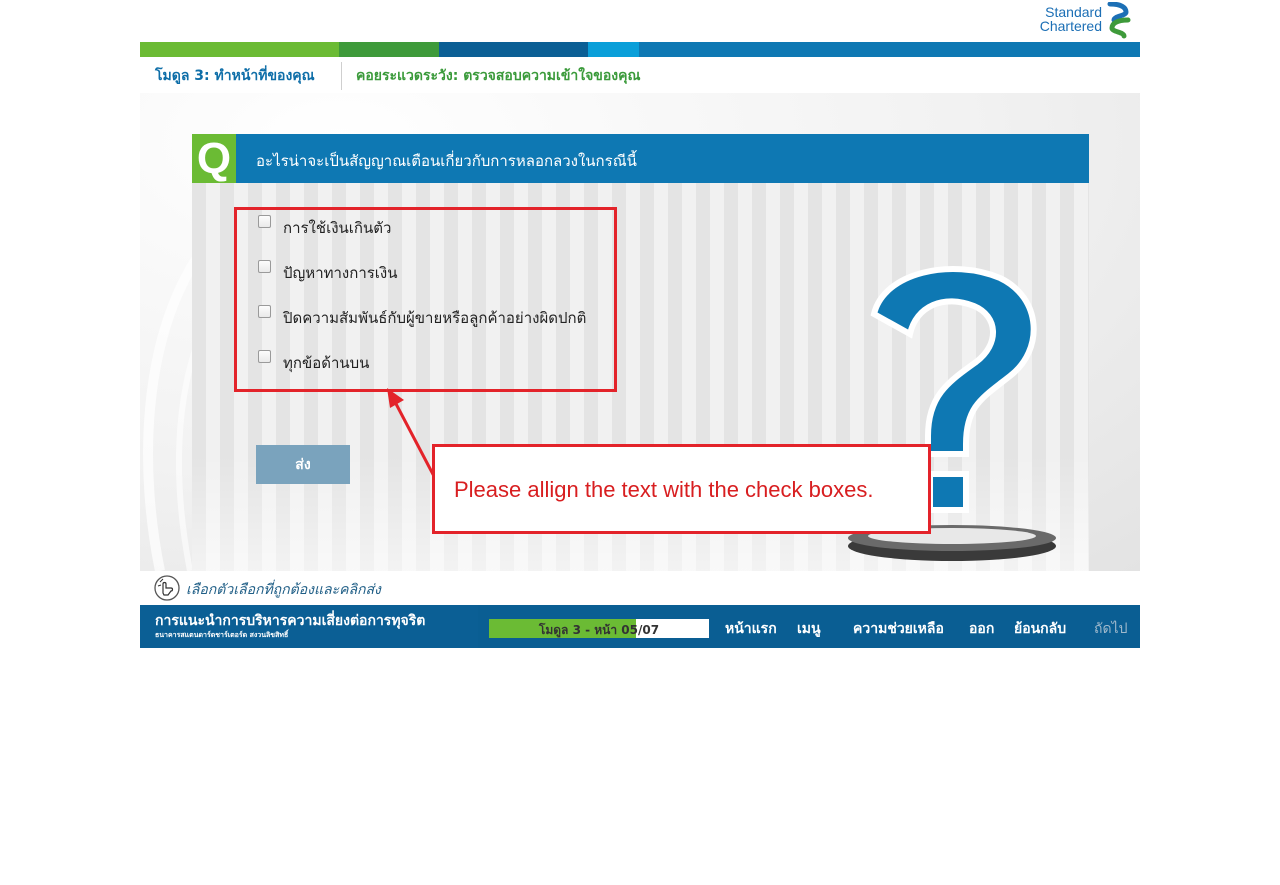 The width and height of the screenshot is (1280, 885). Describe the element at coordinates (167, 588) in the screenshot. I see `pointer-hand-icon` at that location.